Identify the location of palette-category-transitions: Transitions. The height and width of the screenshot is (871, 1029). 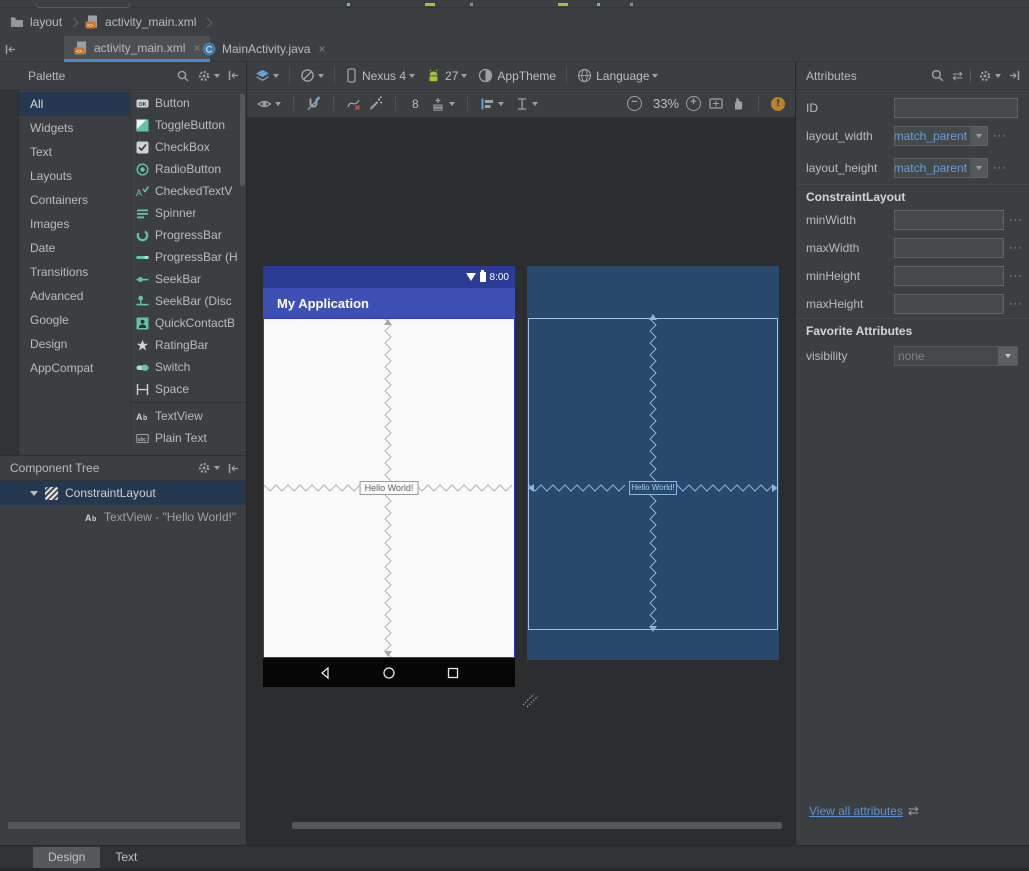
(74, 272).